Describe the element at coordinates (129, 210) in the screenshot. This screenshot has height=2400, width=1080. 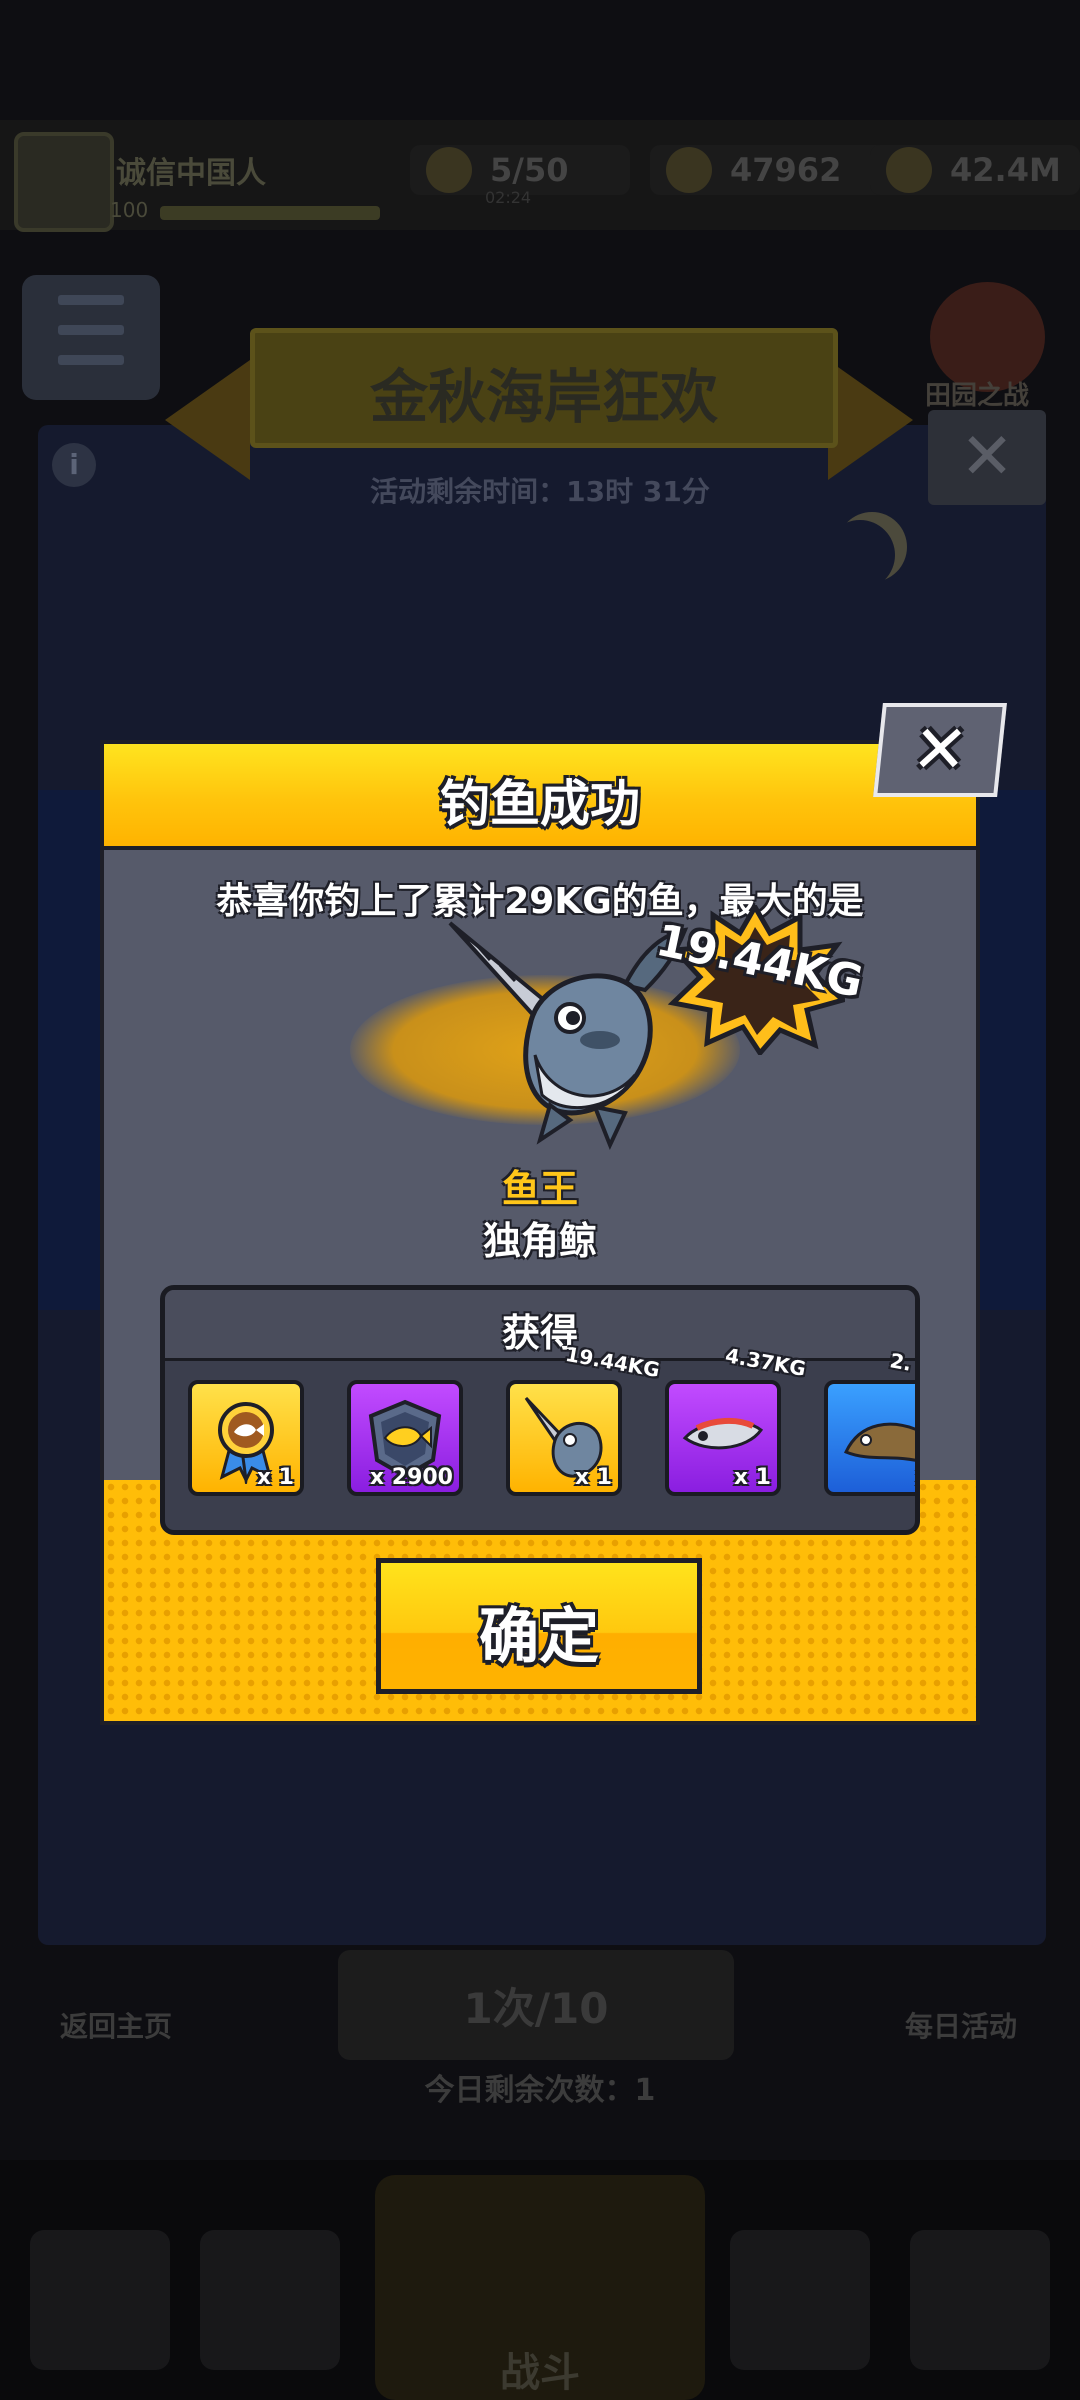
I see `player-level: 100` at that location.